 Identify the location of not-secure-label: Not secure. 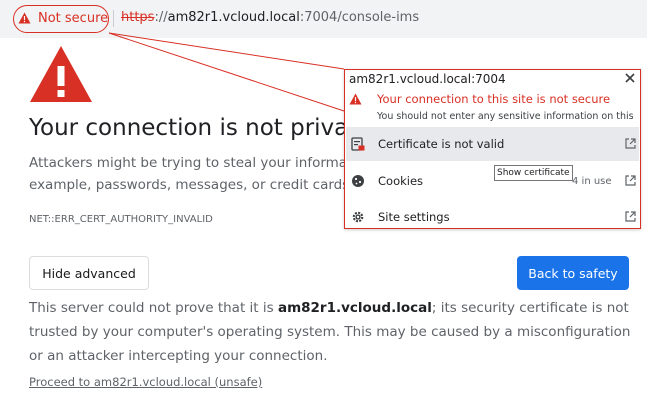
(73, 18).